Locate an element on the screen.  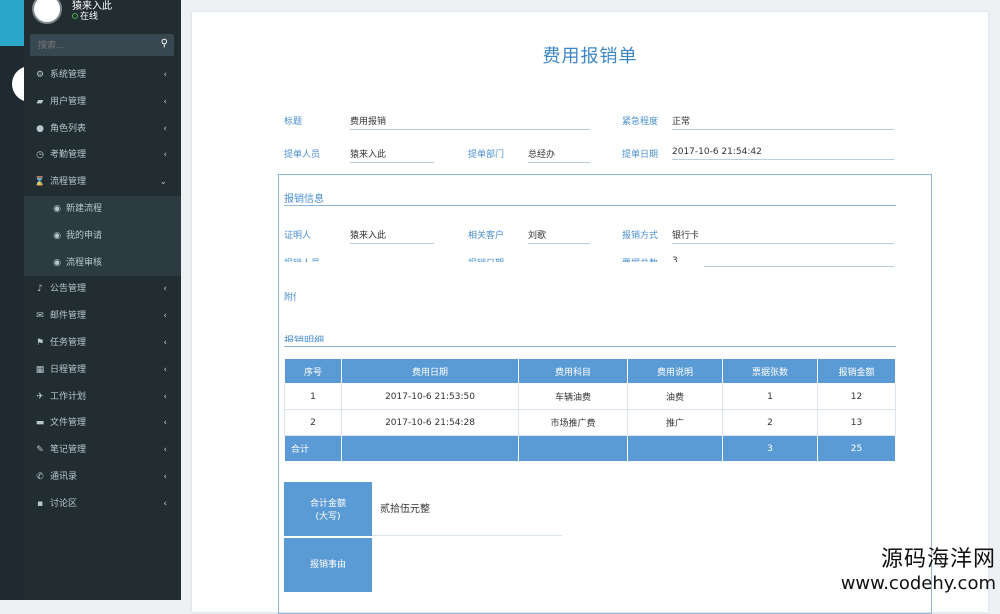
sidebar-item-contacts: ✆ 通讯录 ‹ is located at coordinates (102, 477).